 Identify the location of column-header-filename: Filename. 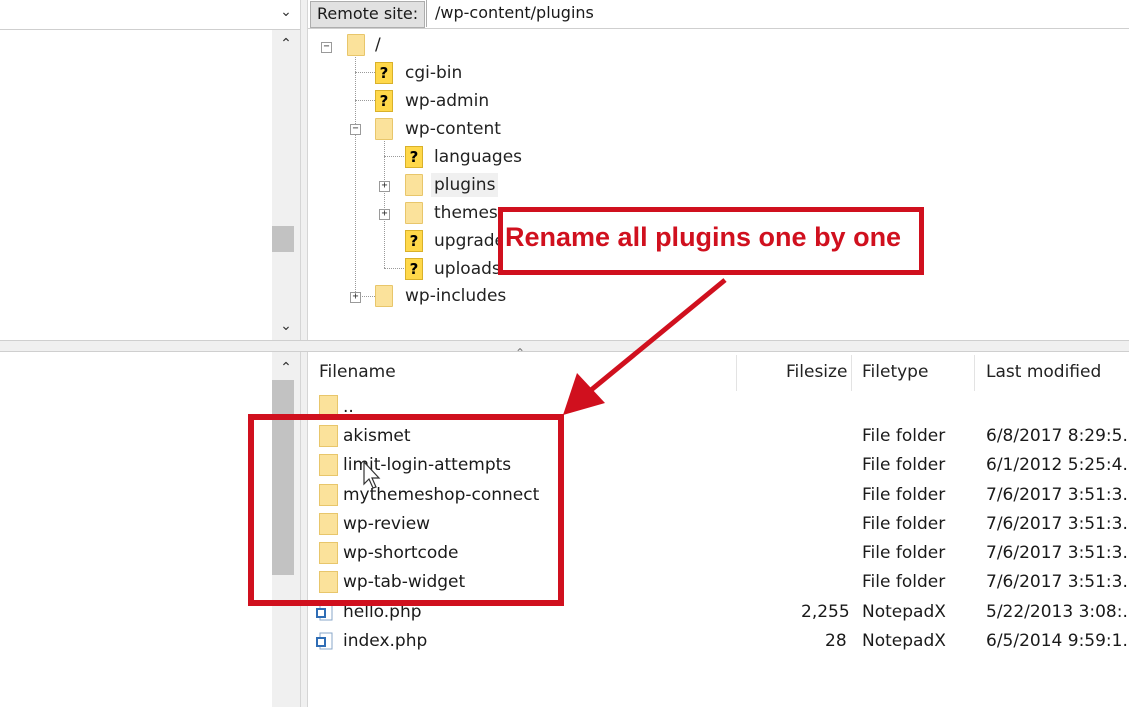
(357, 372).